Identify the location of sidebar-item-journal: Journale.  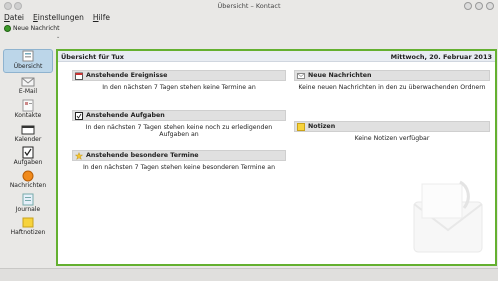
(28, 203).